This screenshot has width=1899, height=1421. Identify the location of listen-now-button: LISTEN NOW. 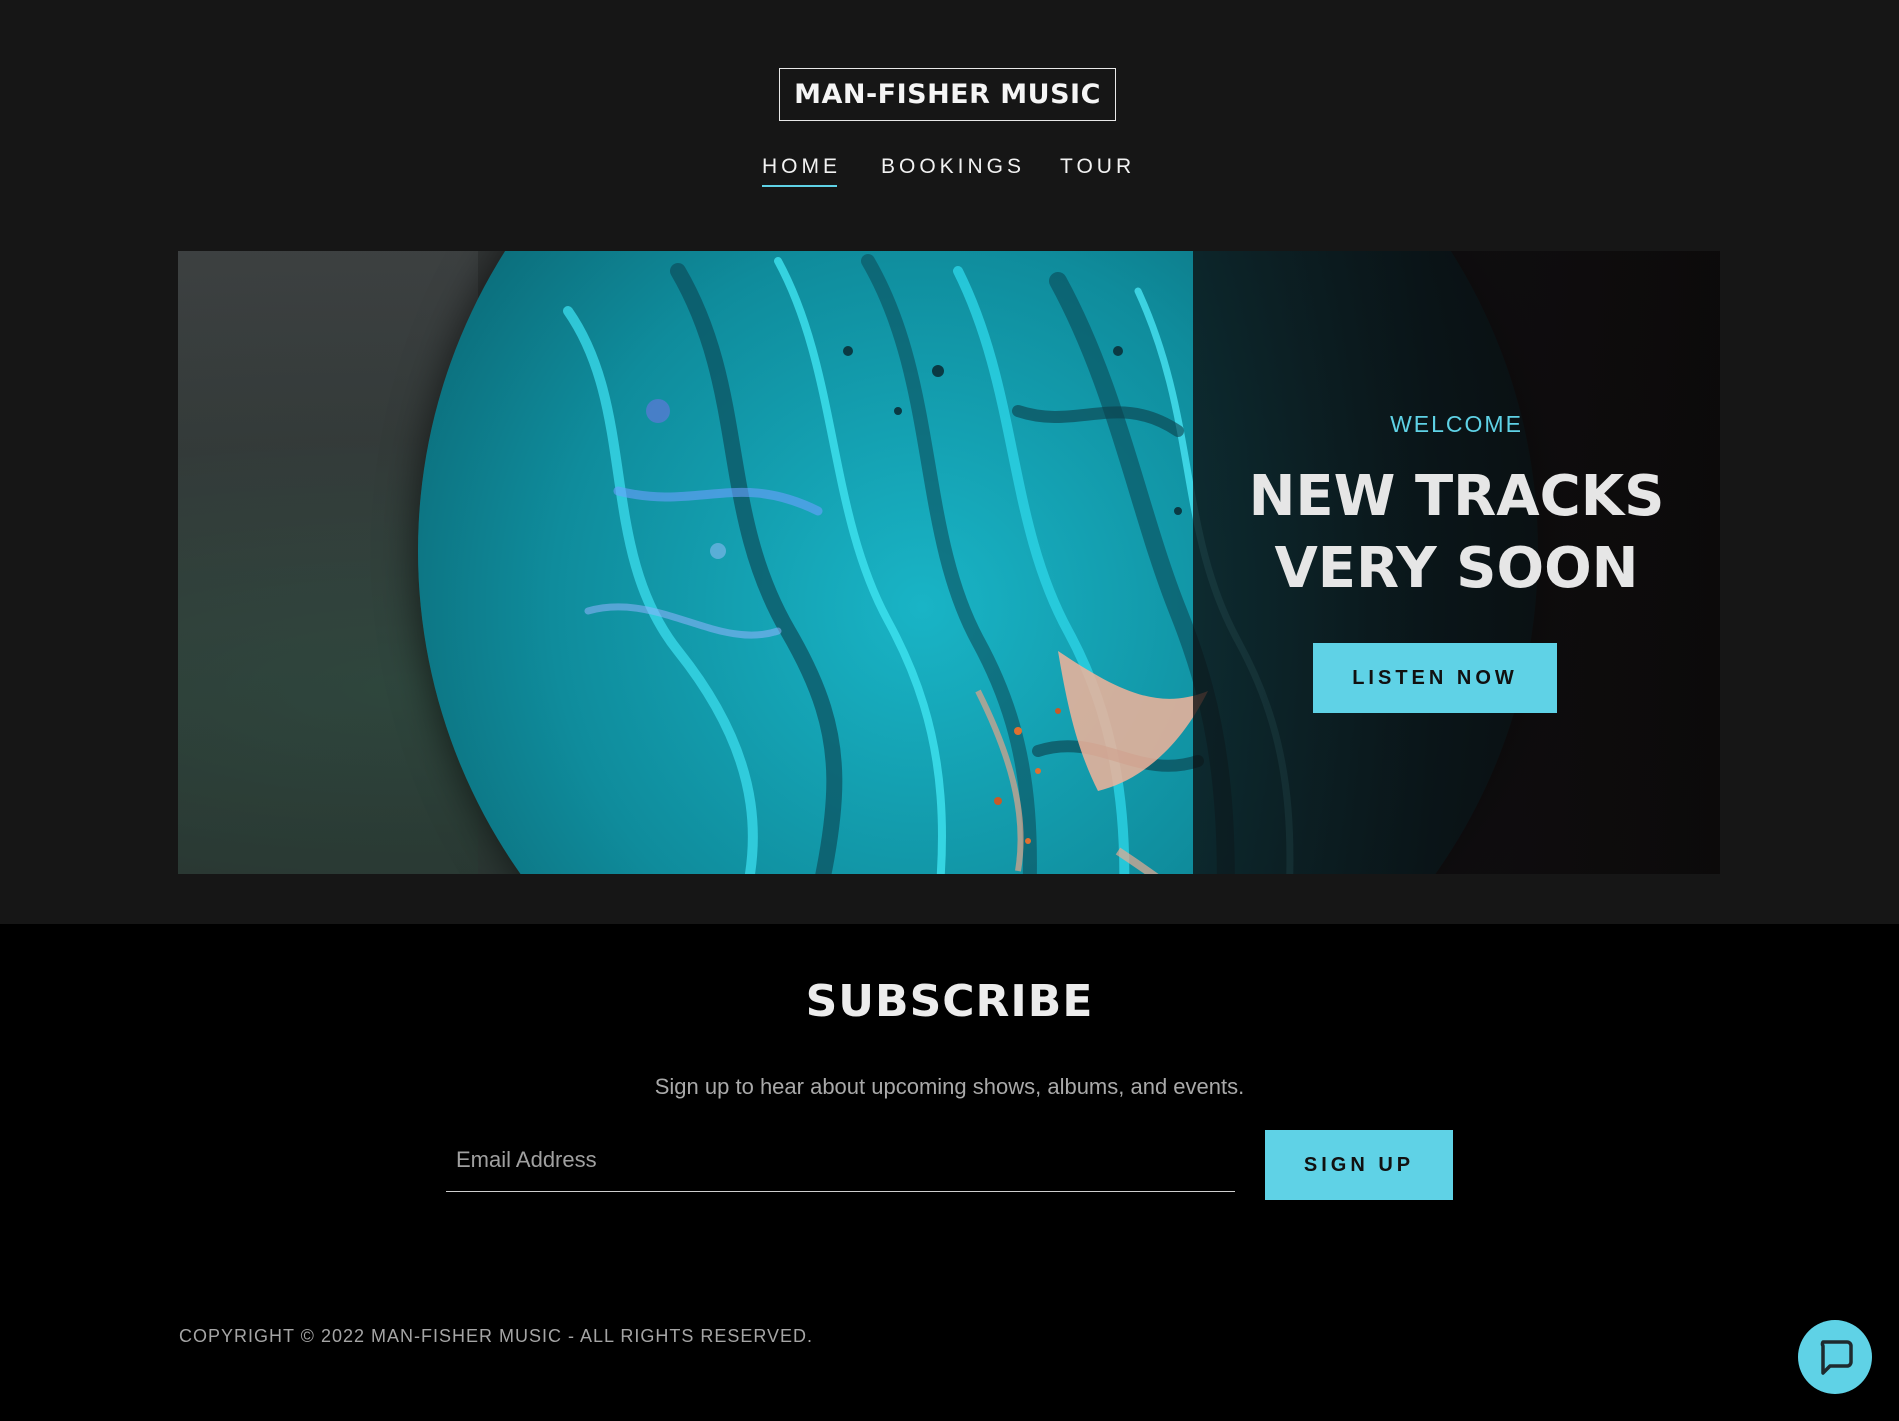
(1435, 678).